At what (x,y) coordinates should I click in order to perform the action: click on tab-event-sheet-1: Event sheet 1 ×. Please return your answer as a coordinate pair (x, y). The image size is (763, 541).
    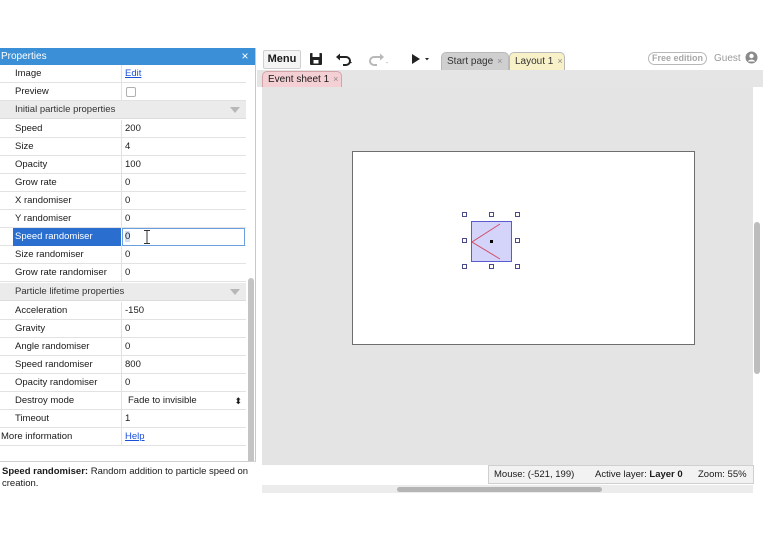
    Looking at the image, I should click on (302, 79).